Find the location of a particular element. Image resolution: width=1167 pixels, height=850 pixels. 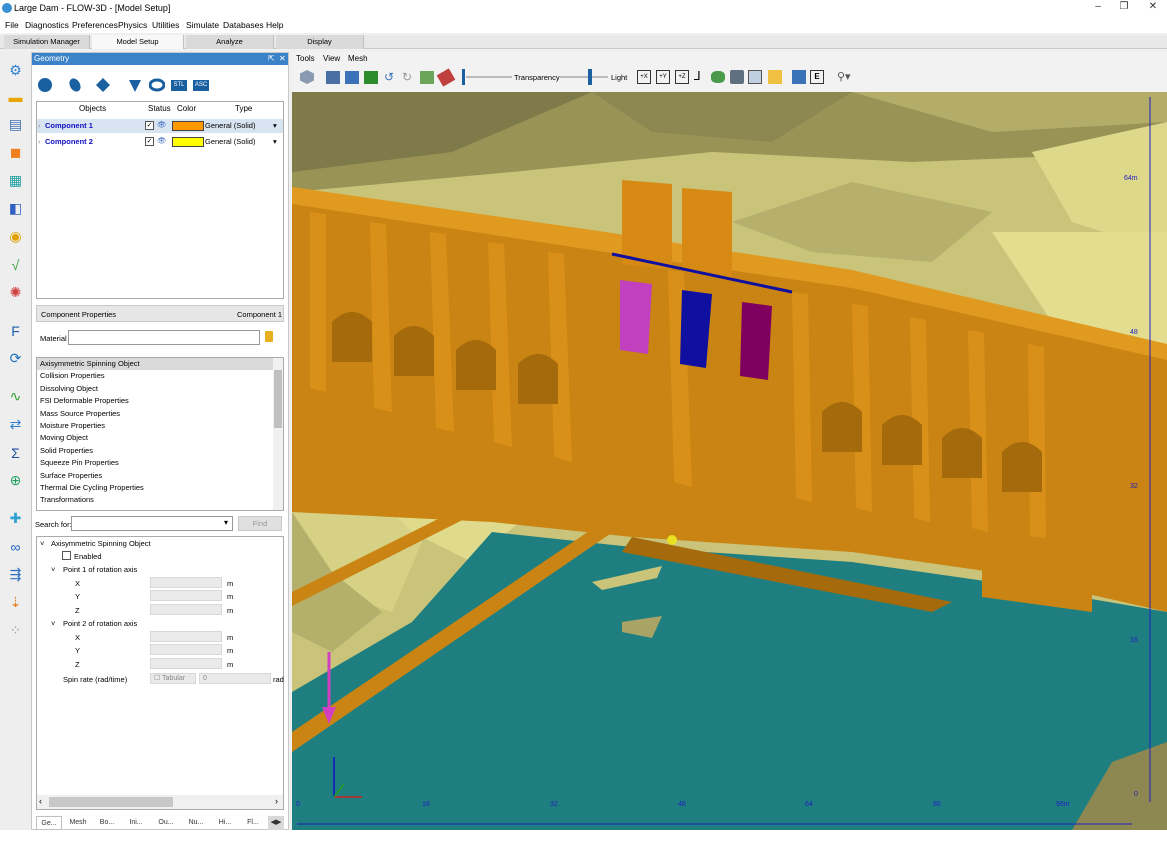

list-item: Surface Properties is located at coordinates (160, 476).